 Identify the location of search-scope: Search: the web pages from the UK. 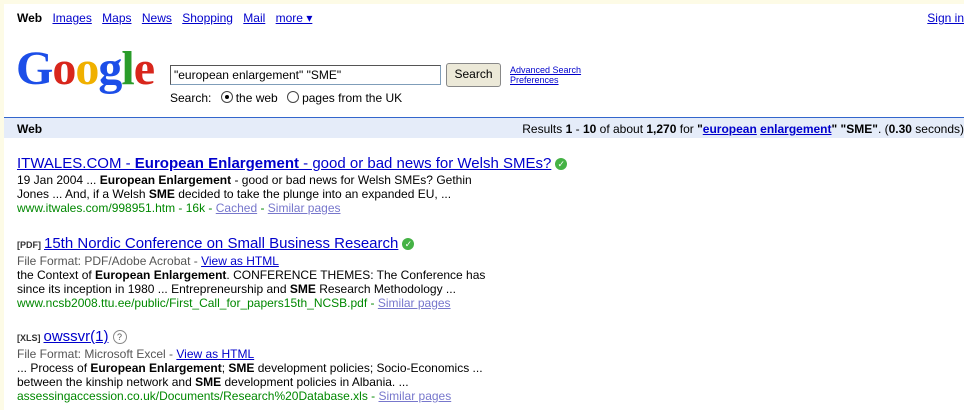
(286, 98).